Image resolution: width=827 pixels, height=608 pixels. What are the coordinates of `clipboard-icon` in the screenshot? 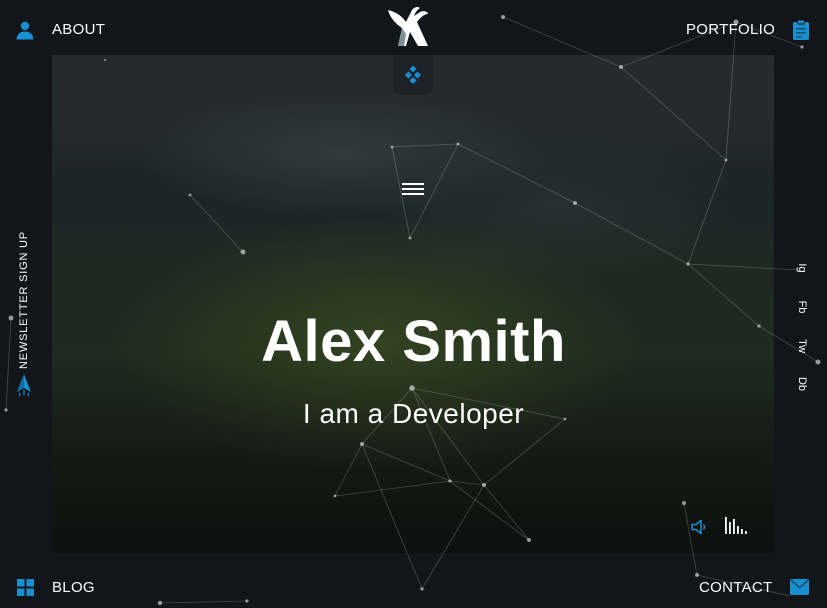 It's located at (801, 30).